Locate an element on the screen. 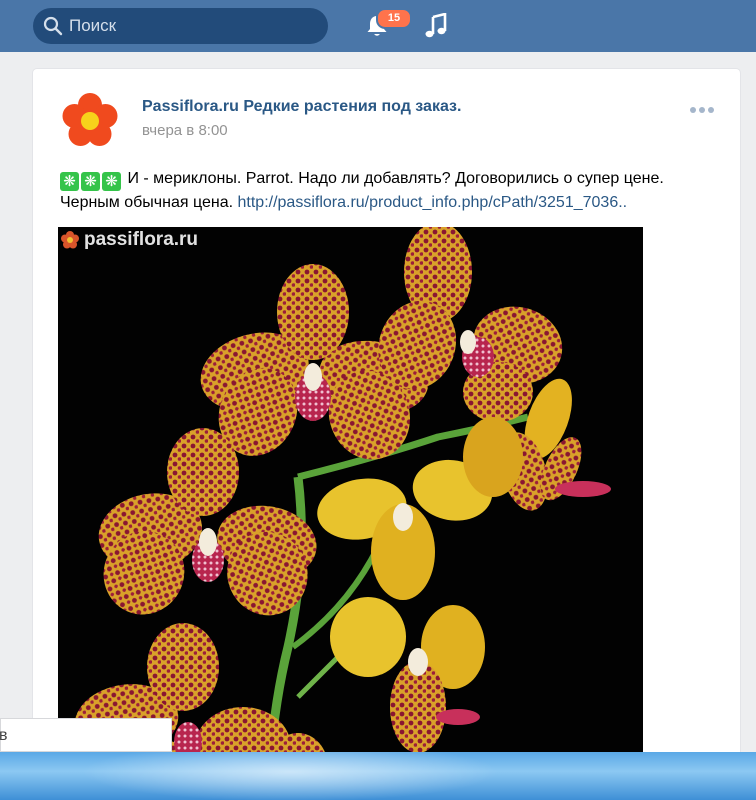  post-text-line2: Черным обычная цена. is located at coordinates (147, 202).